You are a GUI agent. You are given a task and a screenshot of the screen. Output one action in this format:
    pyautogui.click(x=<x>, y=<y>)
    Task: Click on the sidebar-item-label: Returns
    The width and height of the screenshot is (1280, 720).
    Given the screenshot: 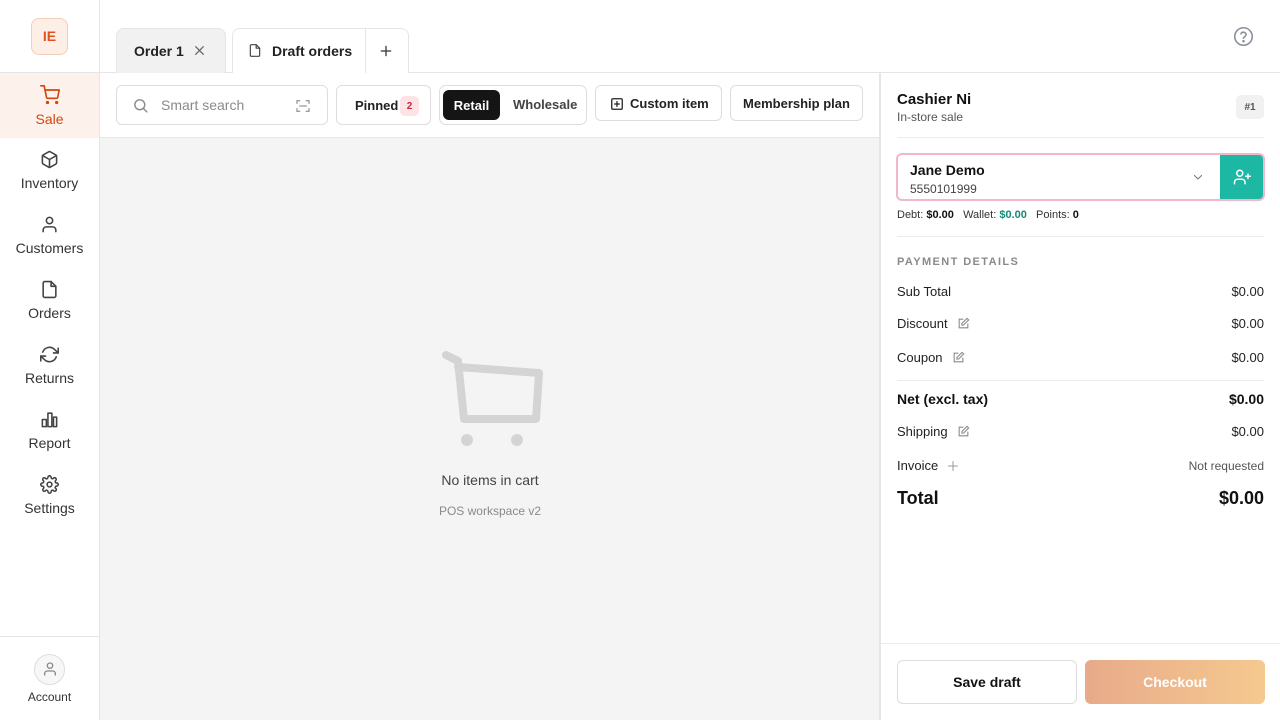 What is the action you would take?
    pyautogui.click(x=49, y=378)
    